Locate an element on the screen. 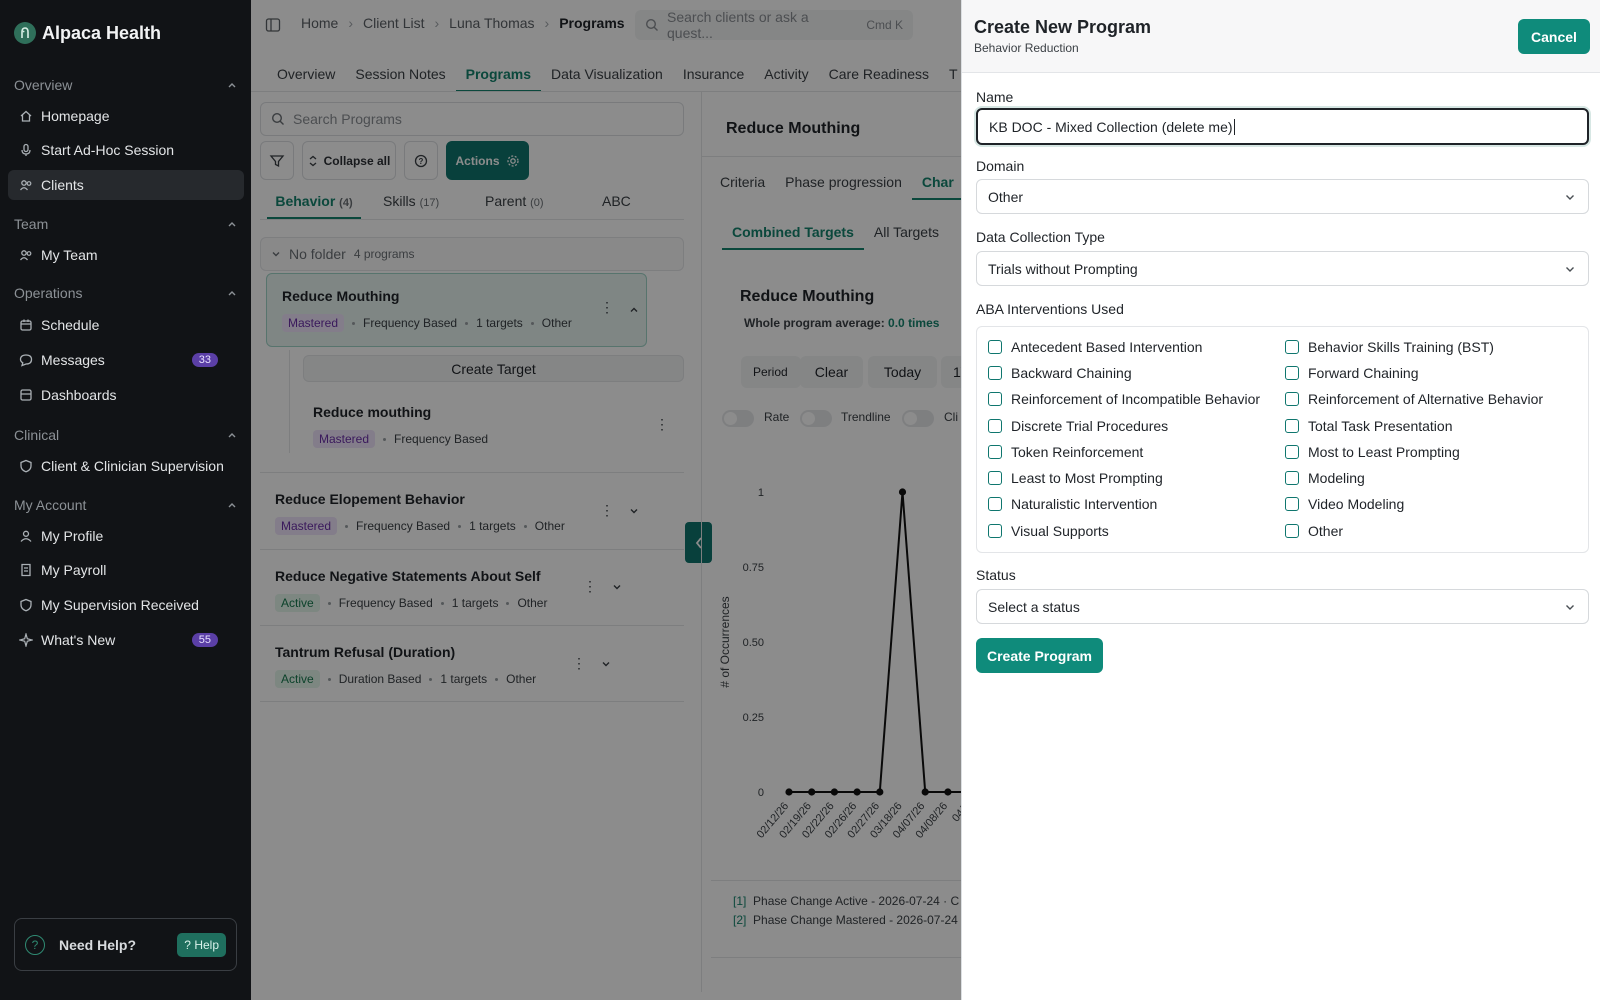  alpaca-logo-icon is located at coordinates (25, 33).